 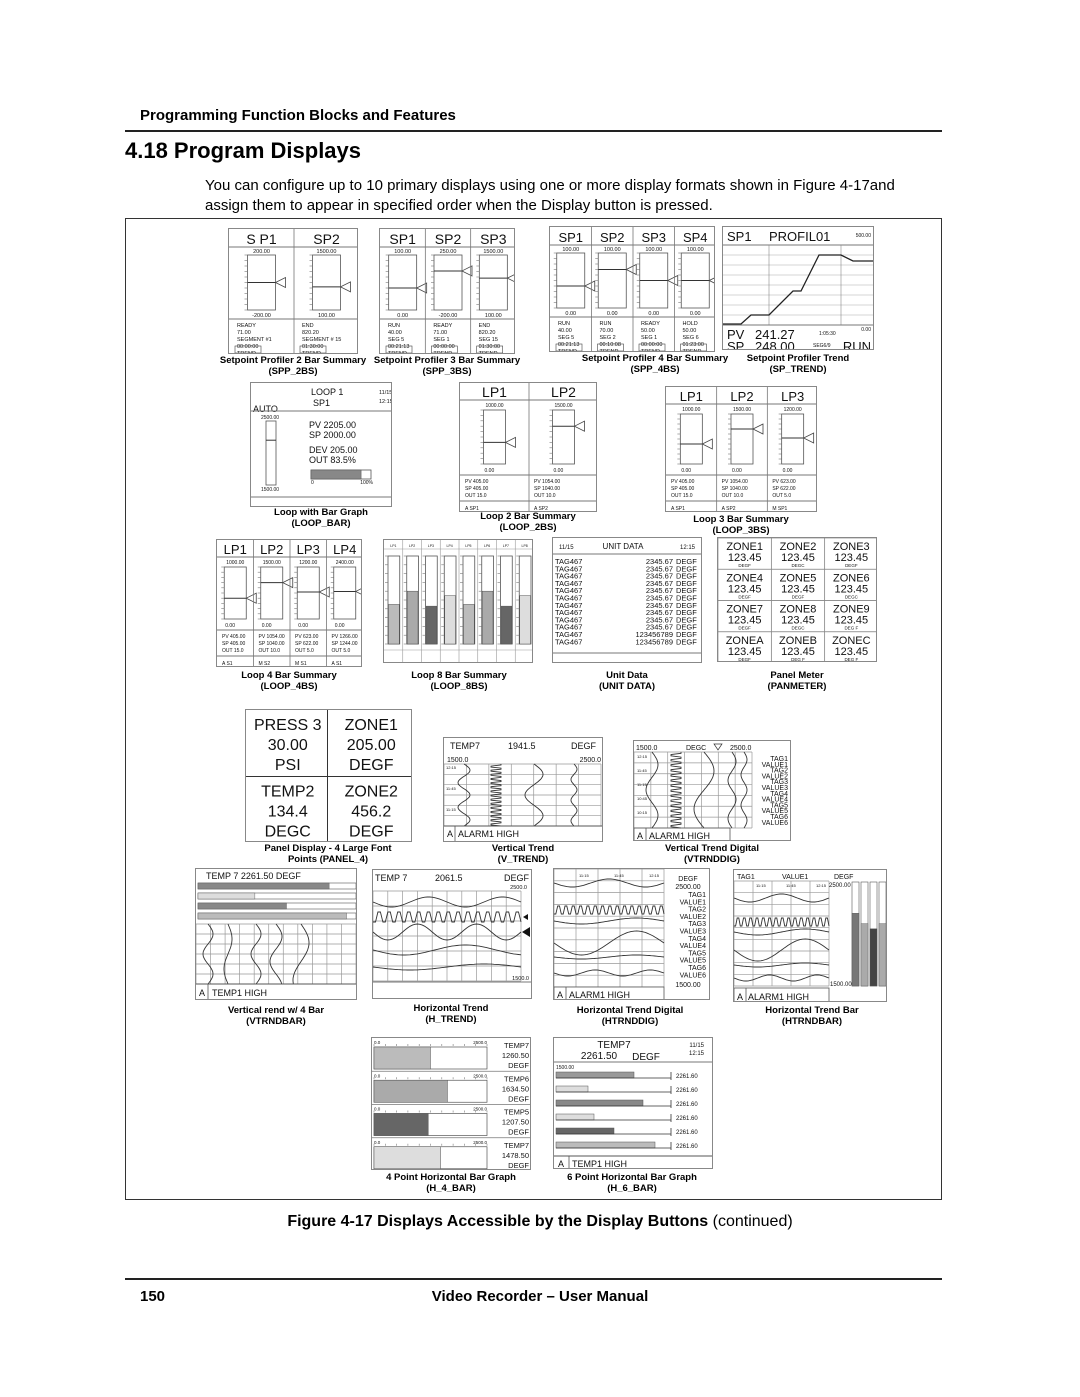 I want to click on setpoint-name: SP1, so click(x=321, y=403).